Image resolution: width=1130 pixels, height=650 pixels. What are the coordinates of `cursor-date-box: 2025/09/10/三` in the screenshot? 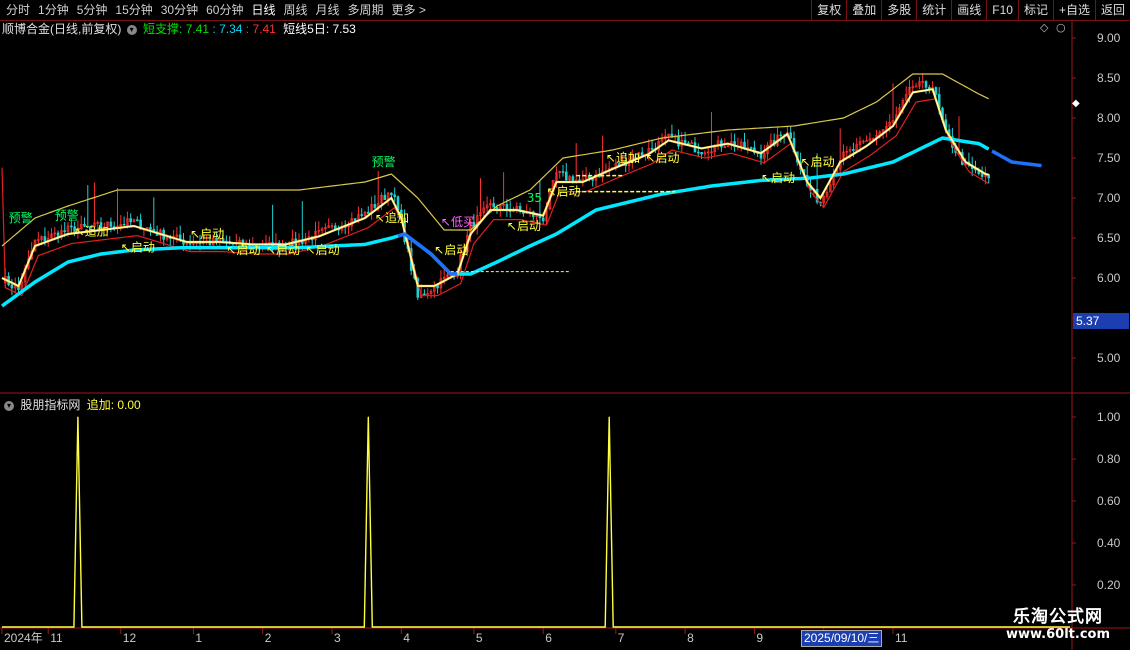 It's located at (842, 638).